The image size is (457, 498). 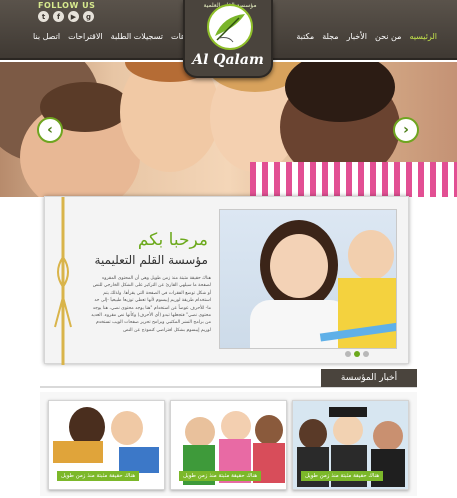 I want to click on logo-emblem, so click(x=230, y=27).